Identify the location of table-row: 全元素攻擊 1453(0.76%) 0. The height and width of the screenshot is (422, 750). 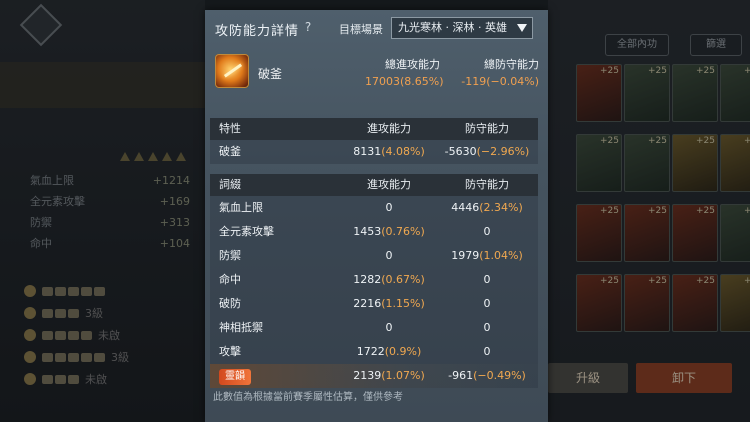
(374, 232).